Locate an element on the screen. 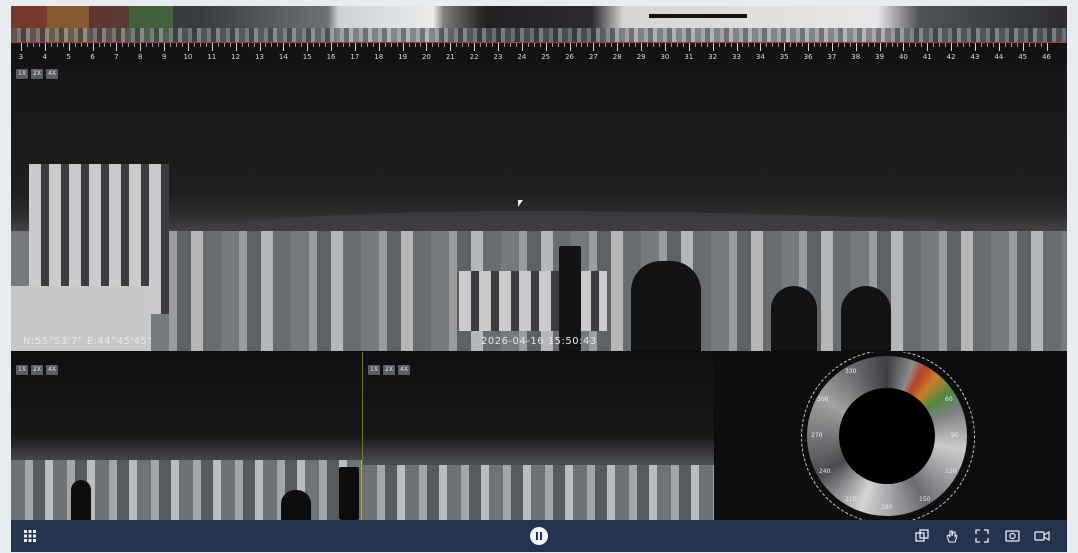 This screenshot has width=1078, height=553. ruler-label: 18 is located at coordinates (379, 57).